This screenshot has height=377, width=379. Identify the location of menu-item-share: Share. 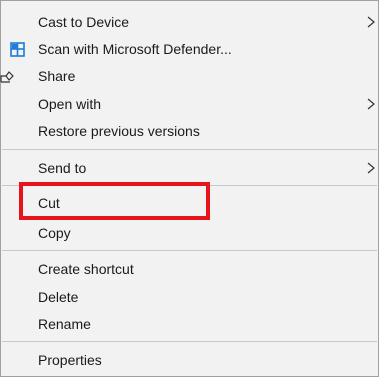
(189, 76).